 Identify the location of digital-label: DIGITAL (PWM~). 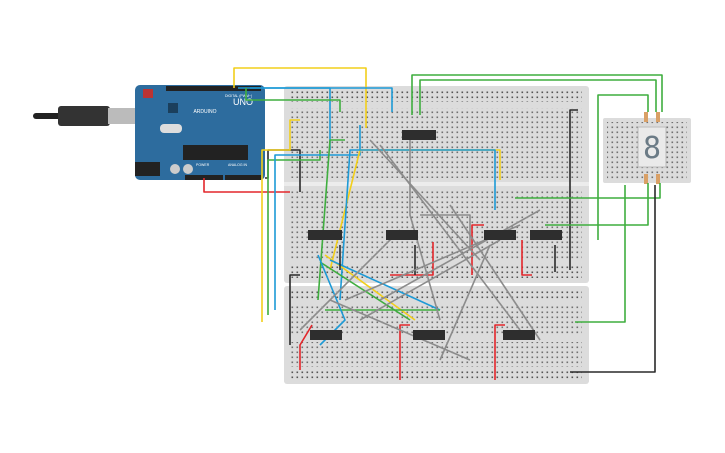
(238, 96).